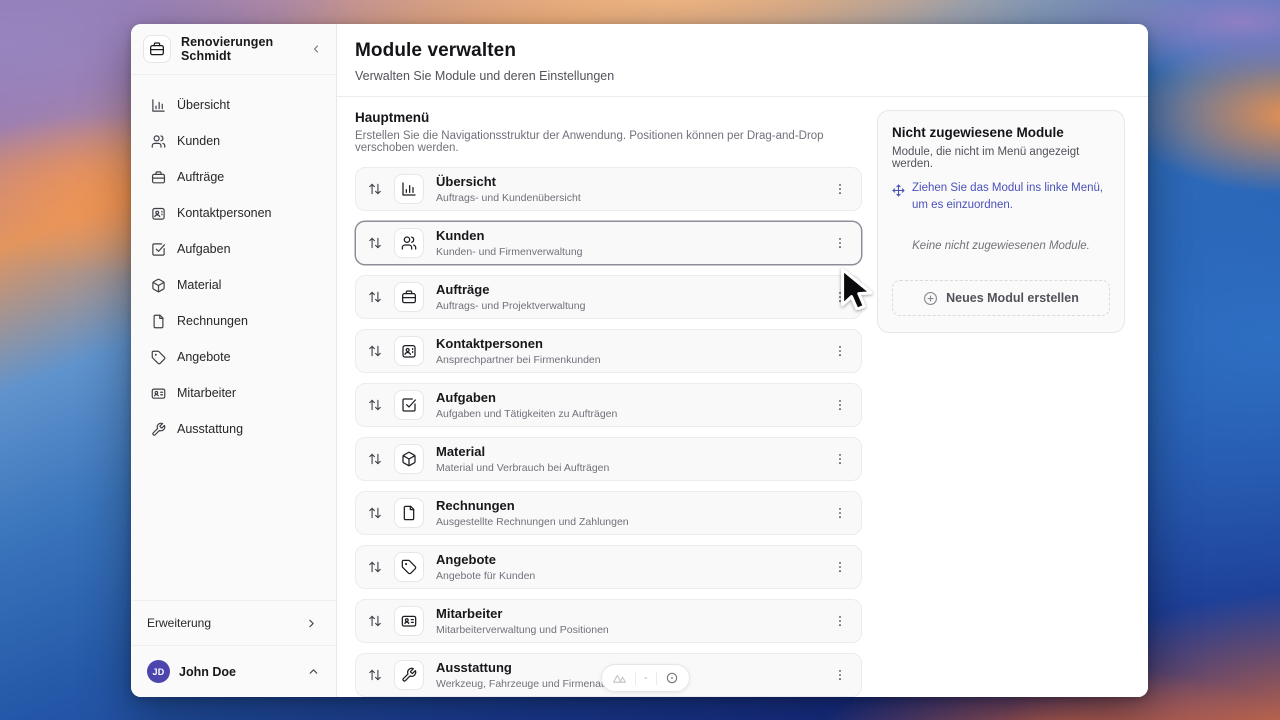  I want to click on module-title: Mitarbeiter, so click(469, 613).